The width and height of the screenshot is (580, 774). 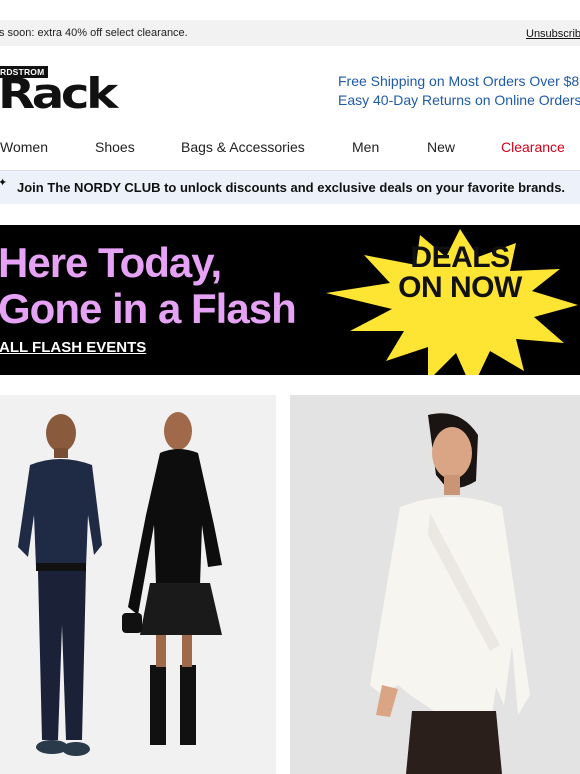 I want to click on all-flash-events-link: ALL FLASH EVENTS, so click(x=73, y=347).